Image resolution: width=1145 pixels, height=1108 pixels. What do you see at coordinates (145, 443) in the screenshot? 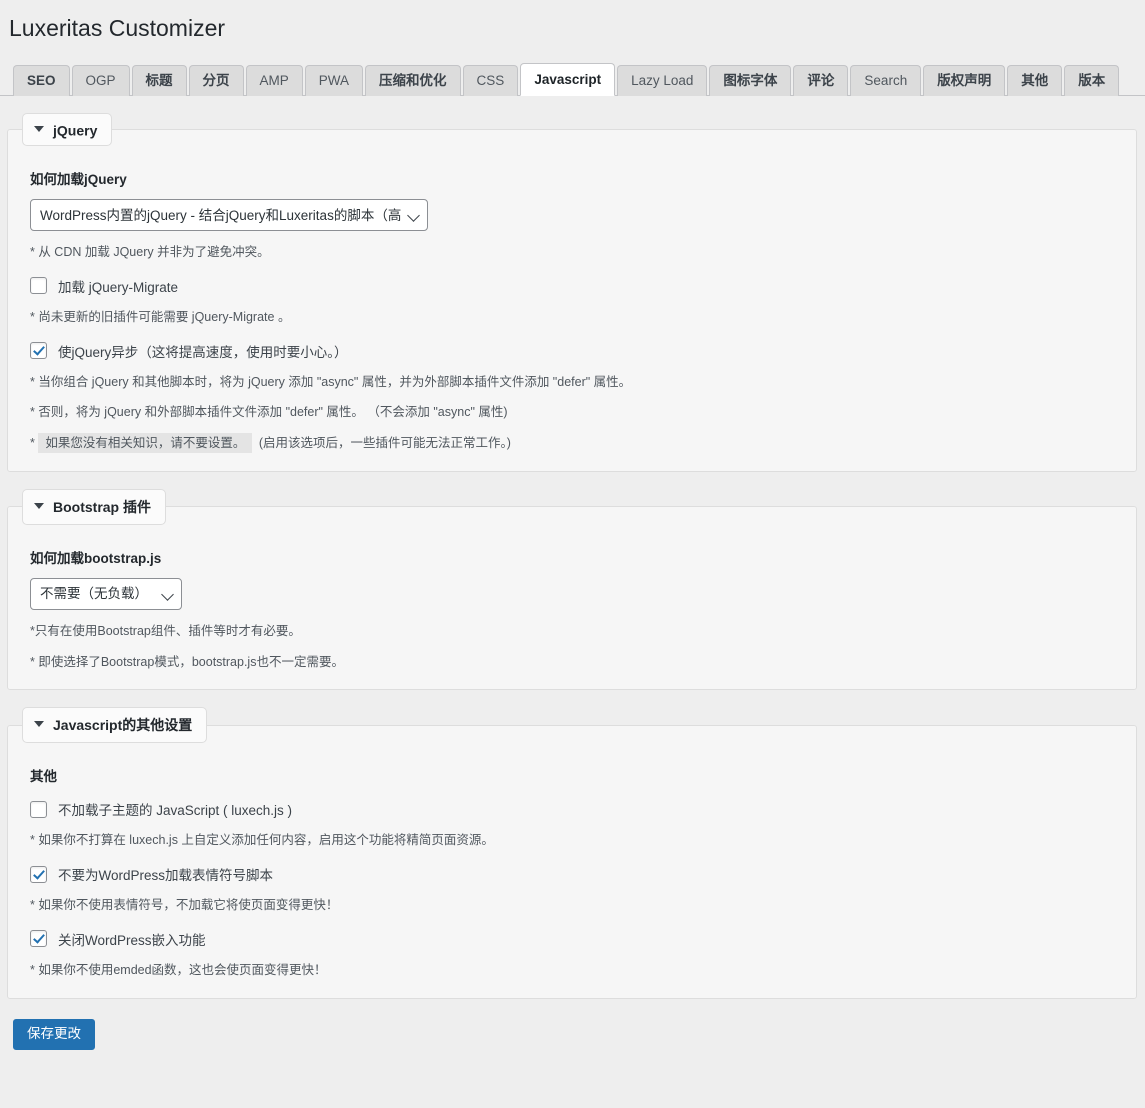
I see `jquery-warning-highlight: 如果您没有相关知识，请不要设置。` at bounding box center [145, 443].